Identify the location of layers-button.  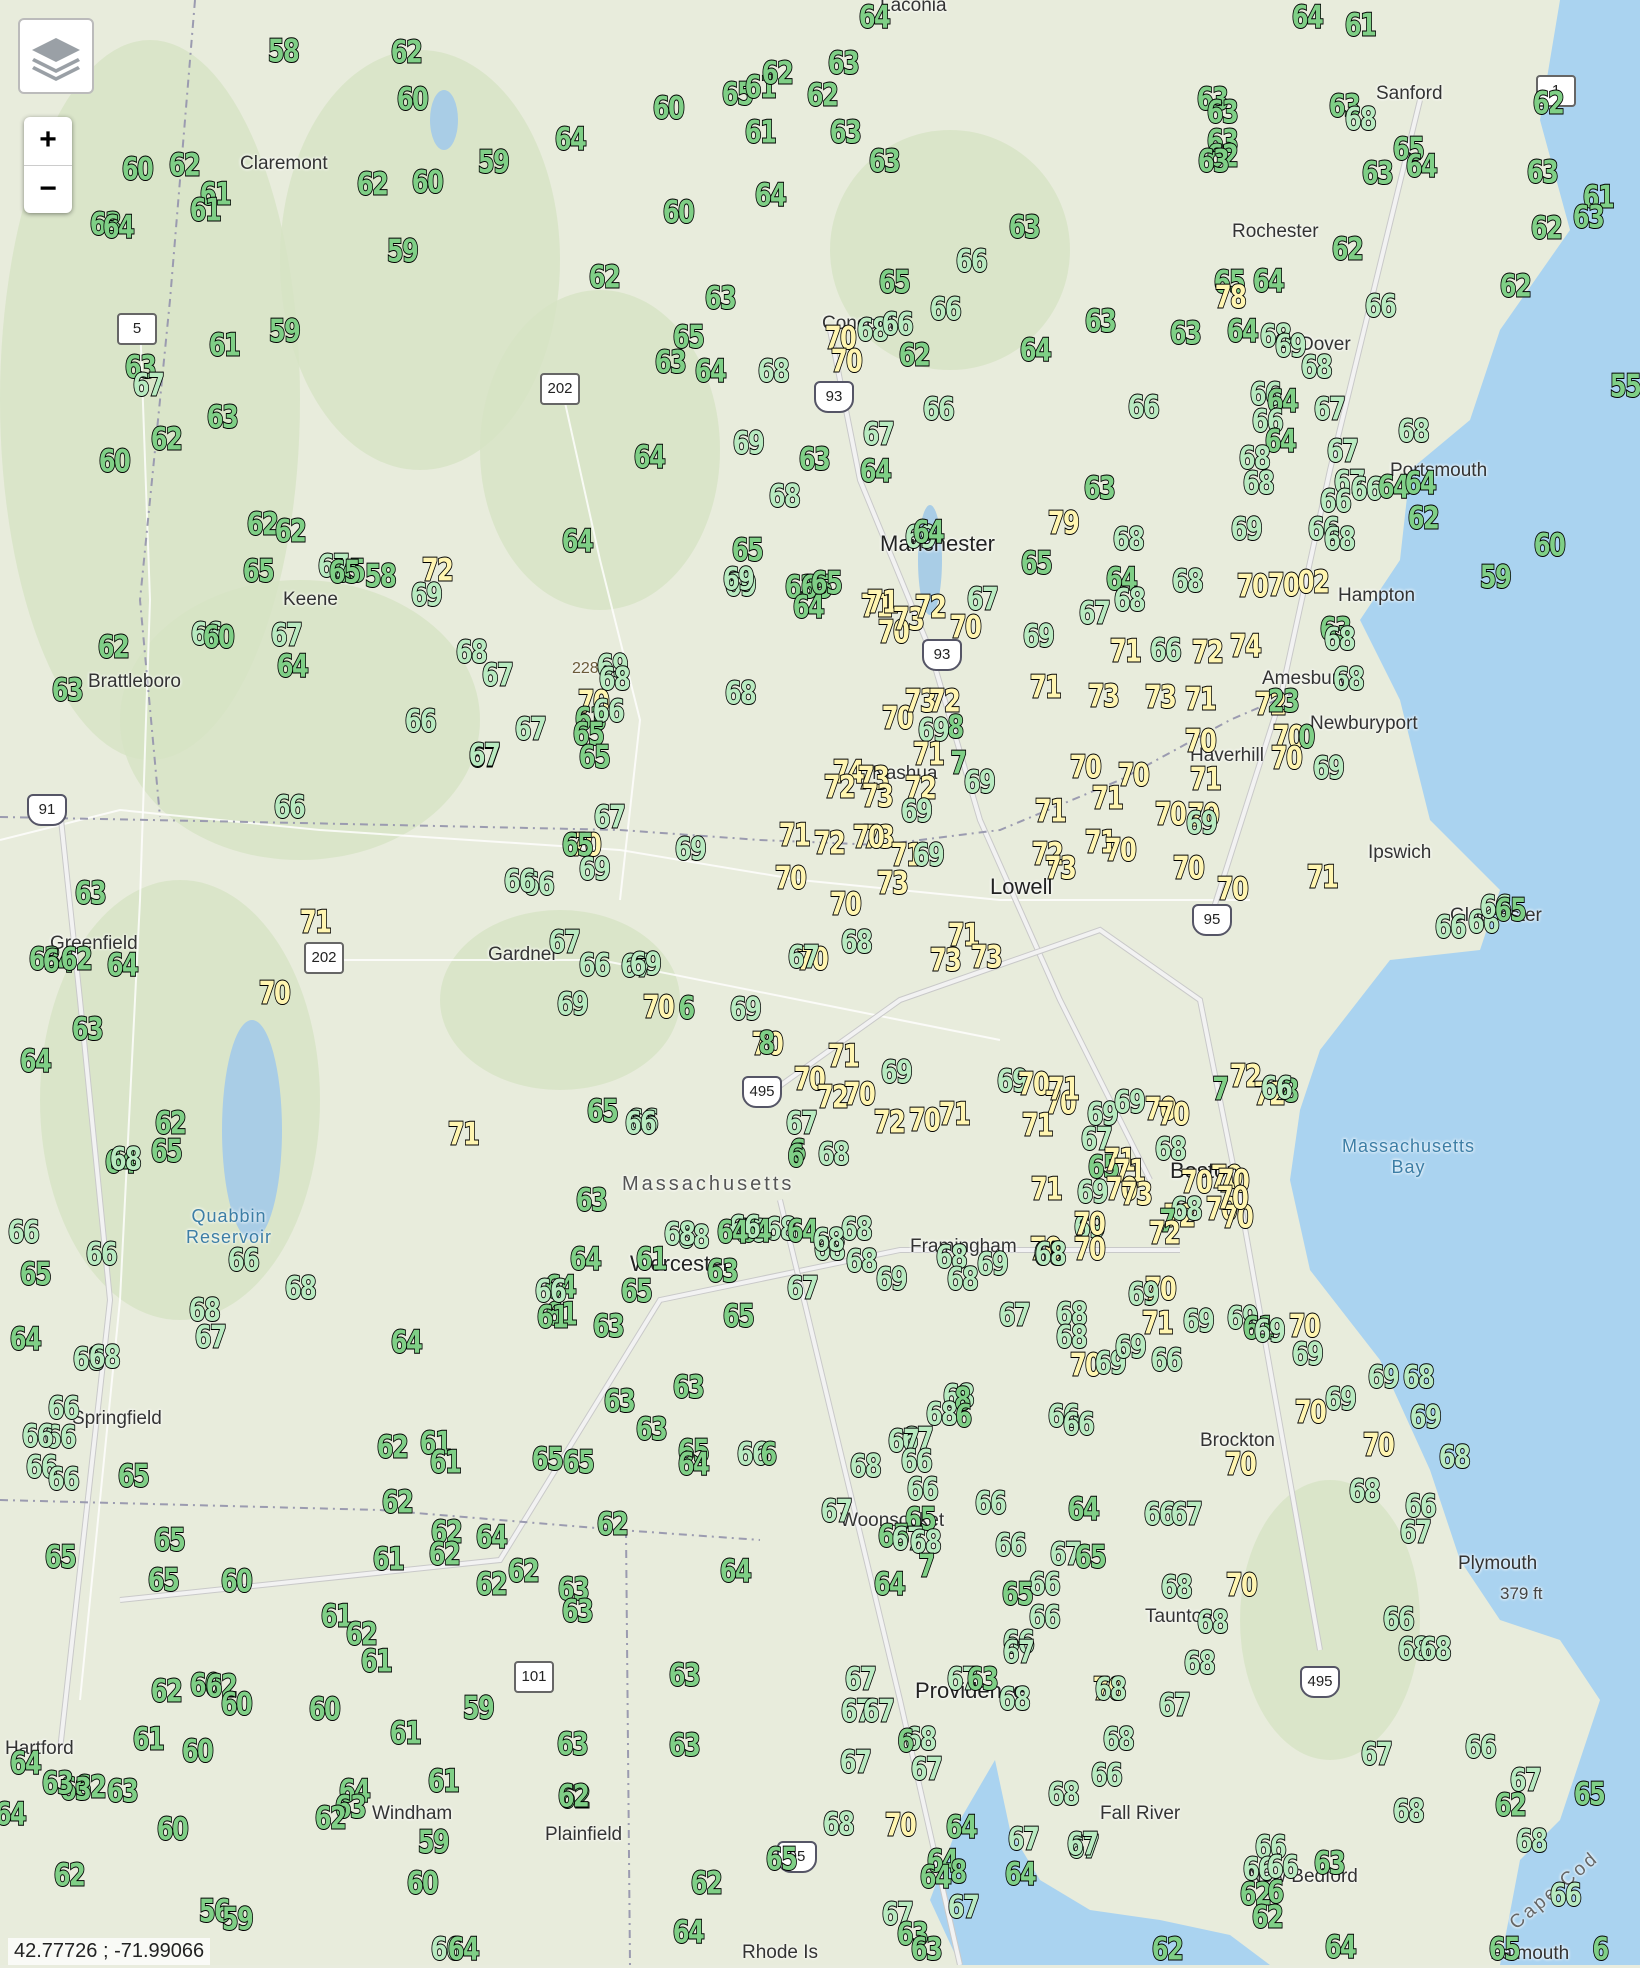
(56, 56).